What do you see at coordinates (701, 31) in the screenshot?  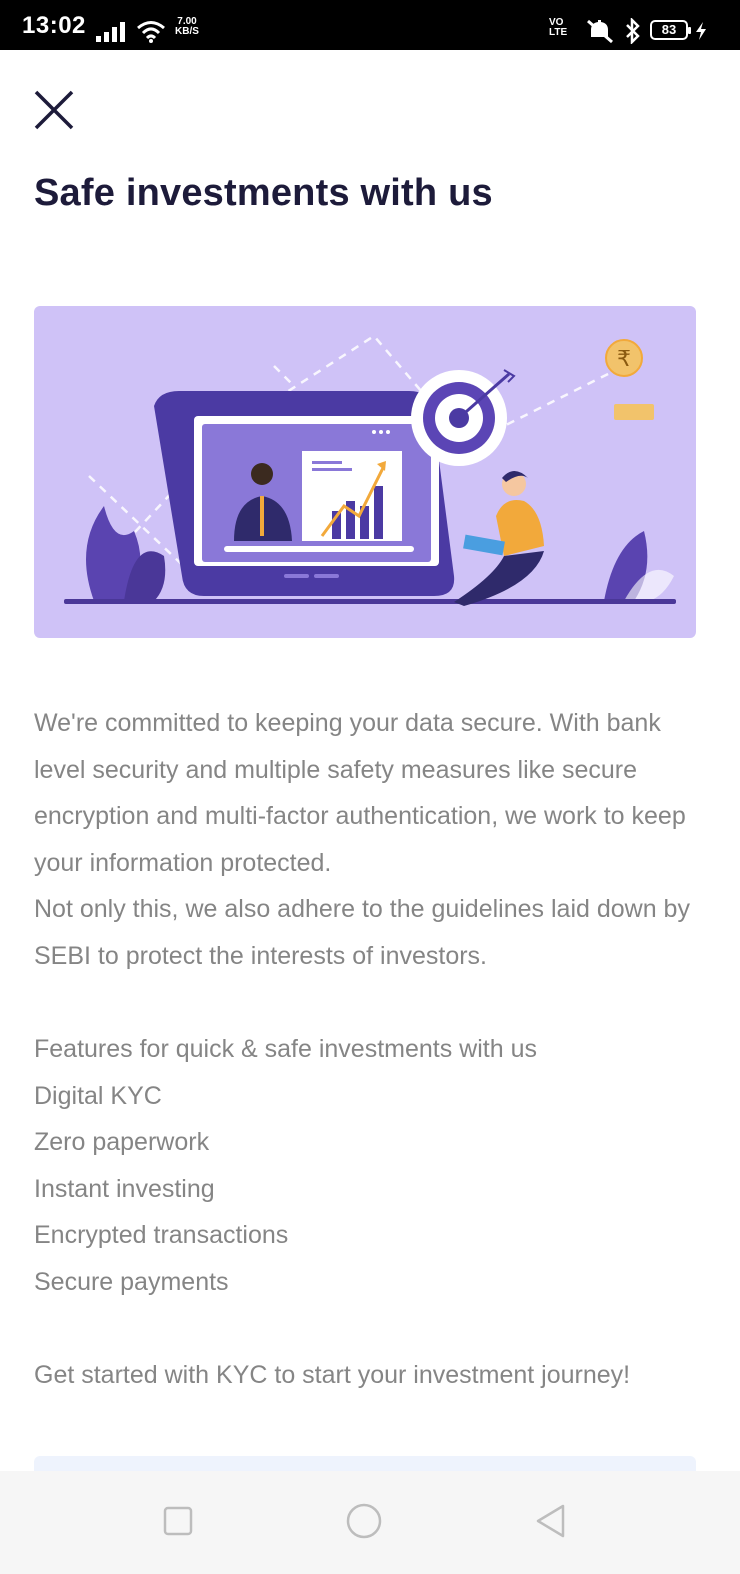 I see `charging-icon` at bounding box center [701, 31].